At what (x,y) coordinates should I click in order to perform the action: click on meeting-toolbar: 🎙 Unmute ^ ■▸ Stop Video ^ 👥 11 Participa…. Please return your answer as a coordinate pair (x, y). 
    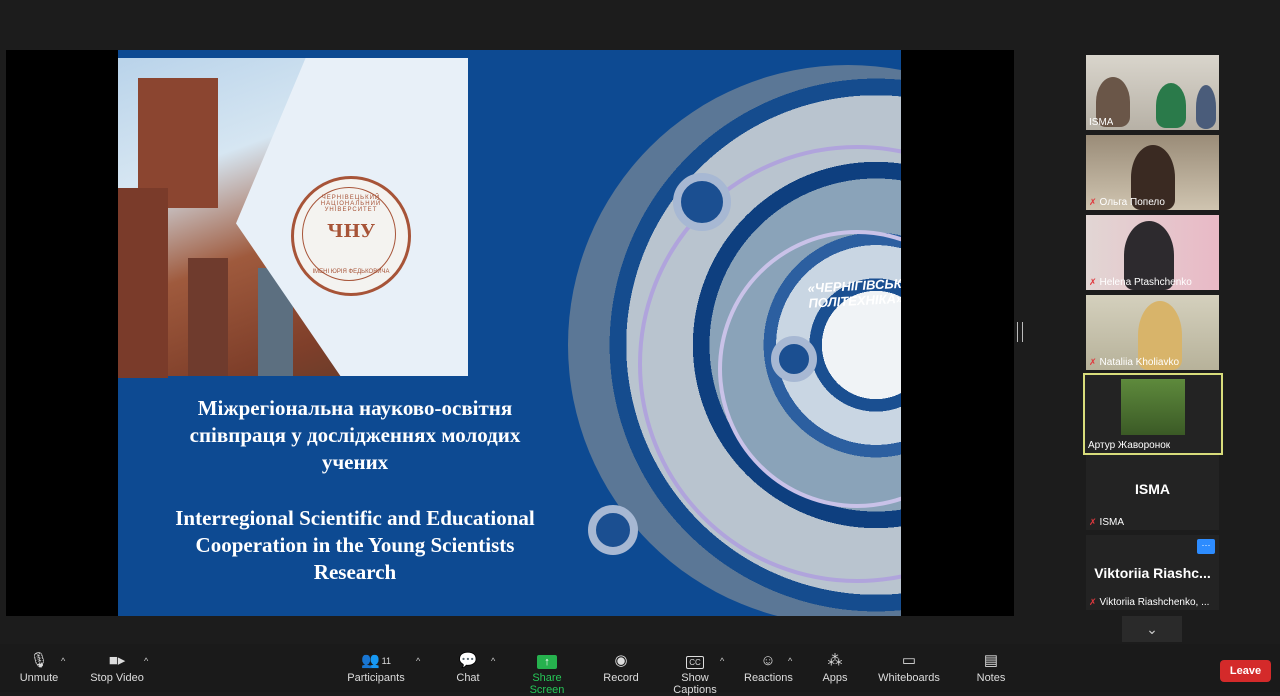
    Looking at the image, I should click on (640, 670).